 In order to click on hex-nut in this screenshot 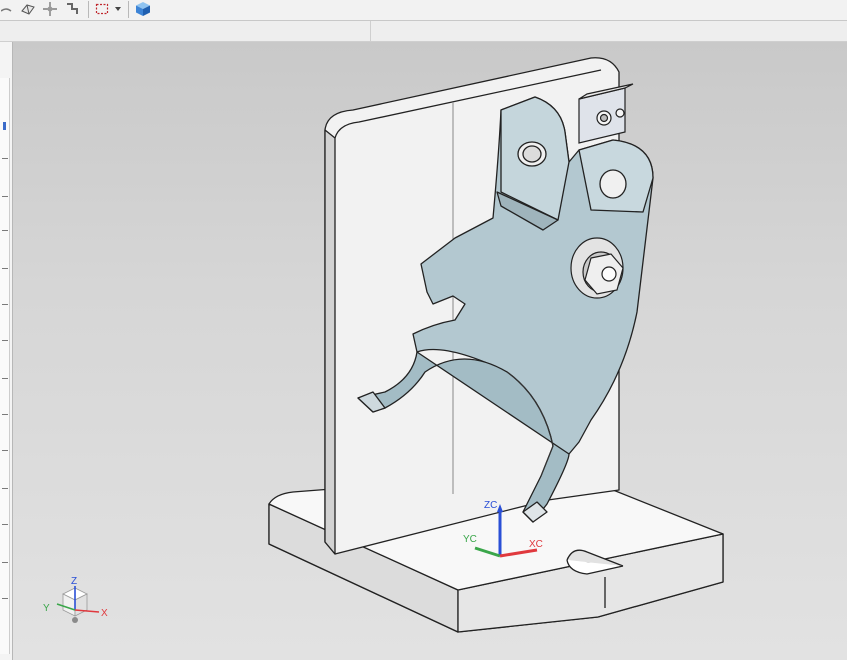, I will do `click(597, 268)`.